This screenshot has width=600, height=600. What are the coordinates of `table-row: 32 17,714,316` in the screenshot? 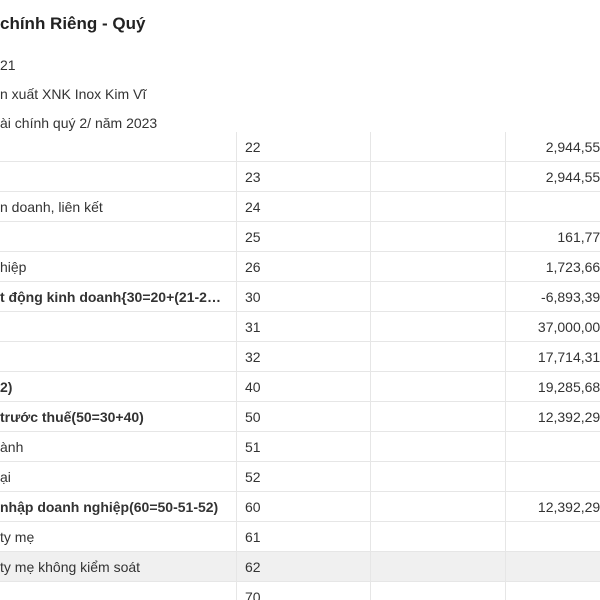 It's located at (300, 356).